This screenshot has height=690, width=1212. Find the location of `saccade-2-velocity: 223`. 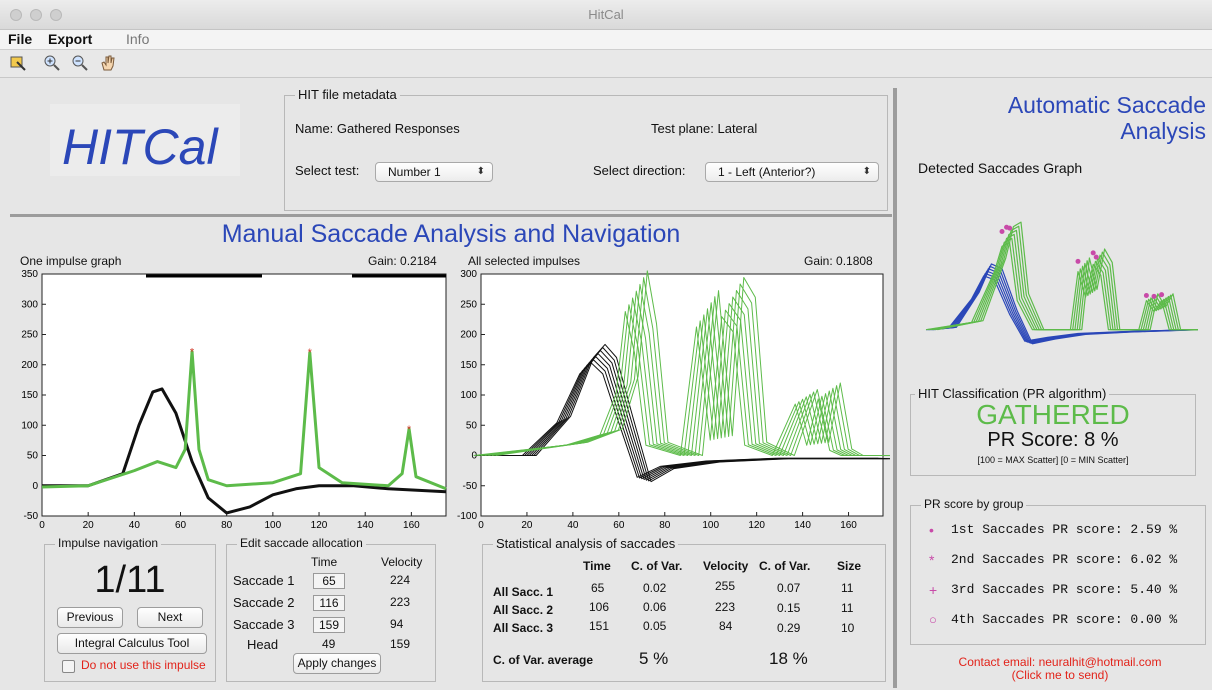

saccade-2-velocity: 223 is located at coordinates (400, 602).